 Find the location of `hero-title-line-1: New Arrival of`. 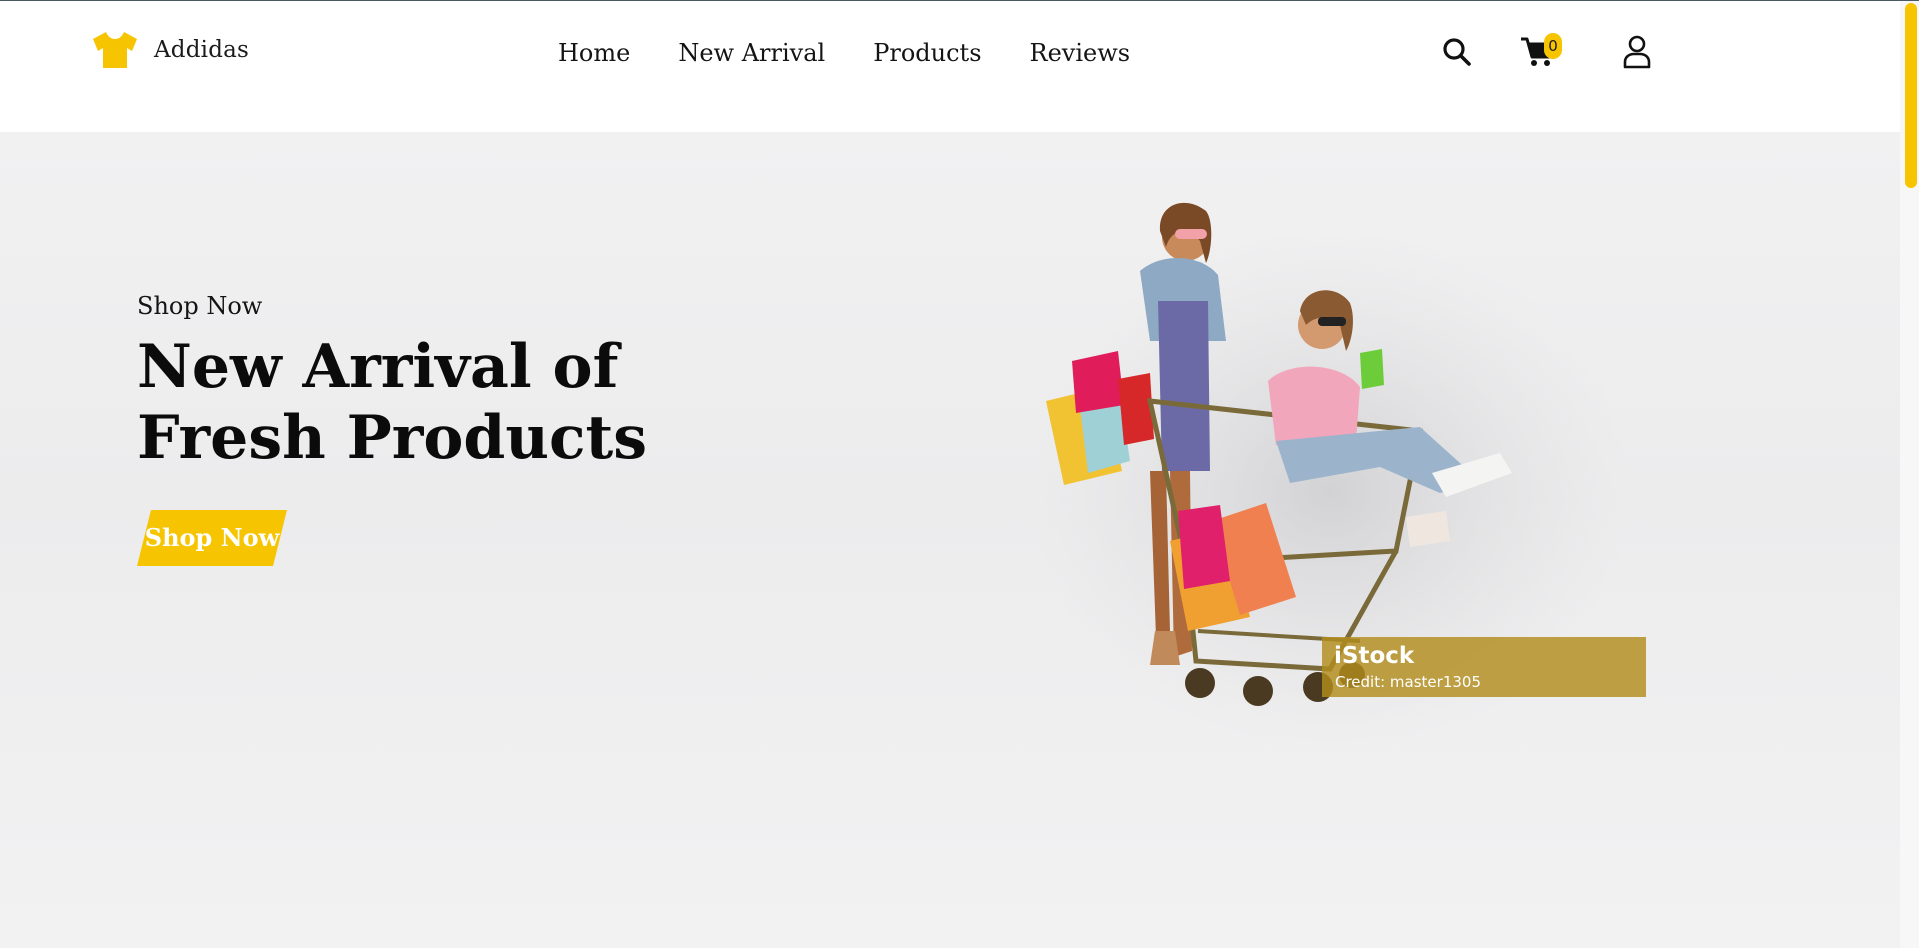

hero-title-line-1: New Arrival of is located at coordinates (378, 367).